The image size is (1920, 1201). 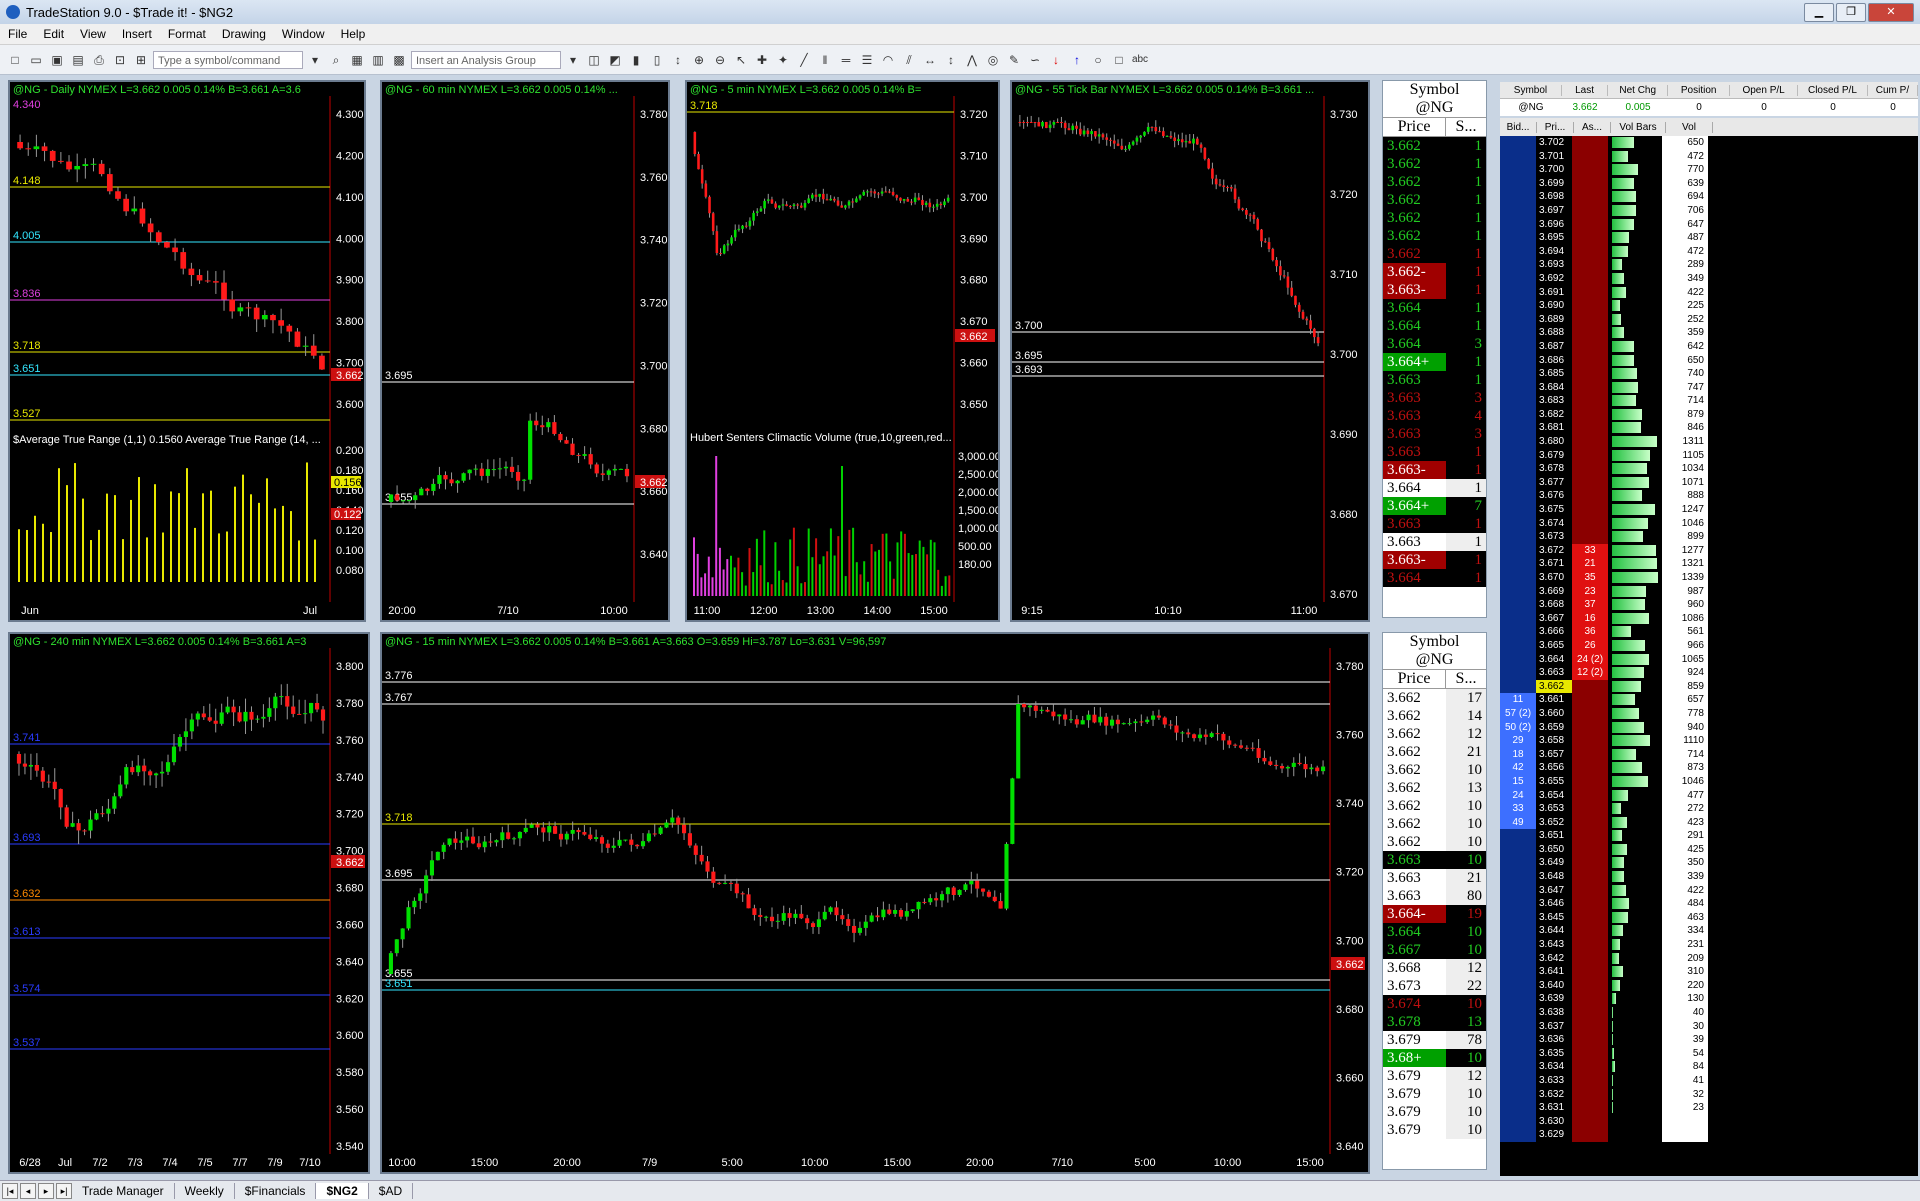 What do you see at coordinates (1434, 434) in the screenshot?
I see `ts-row: 3.663 3` at bounding box center [1434, 434].